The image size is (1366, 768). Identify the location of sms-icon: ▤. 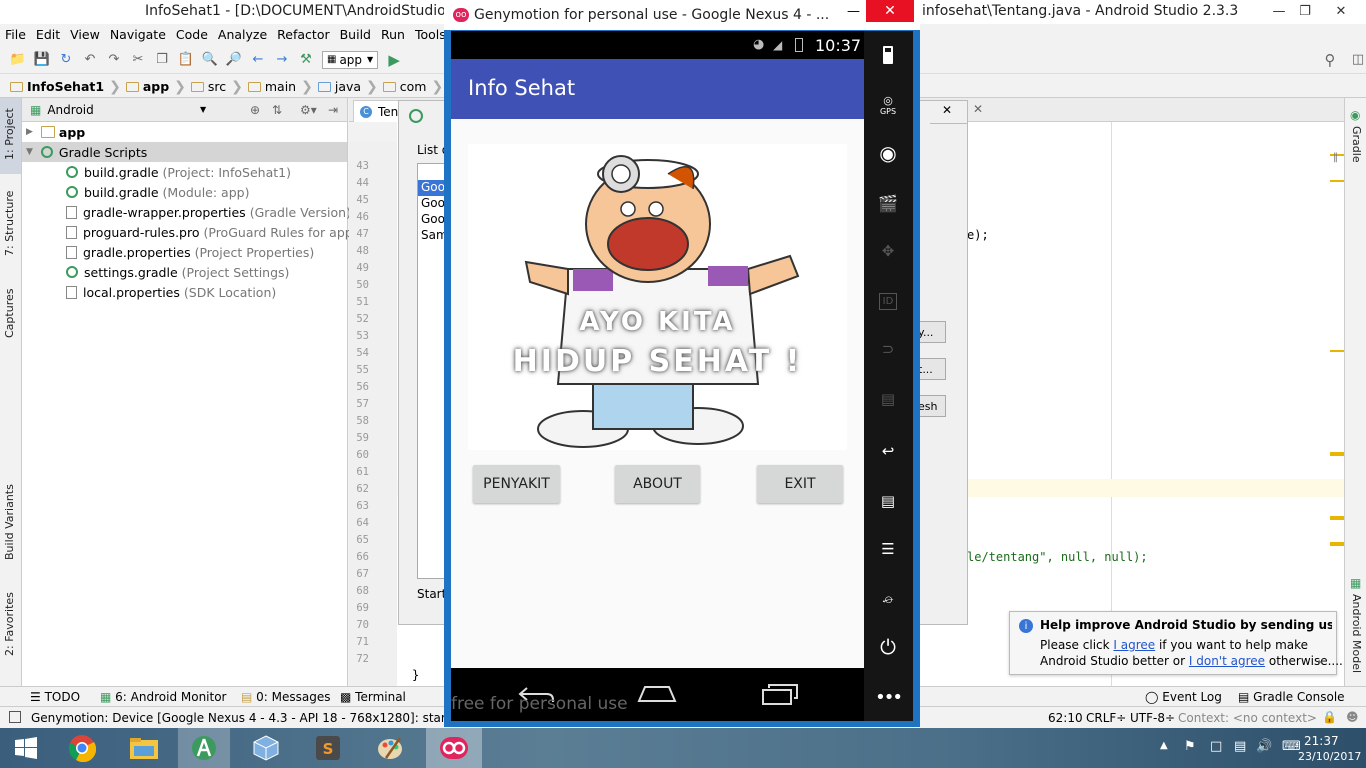
(888, 399).